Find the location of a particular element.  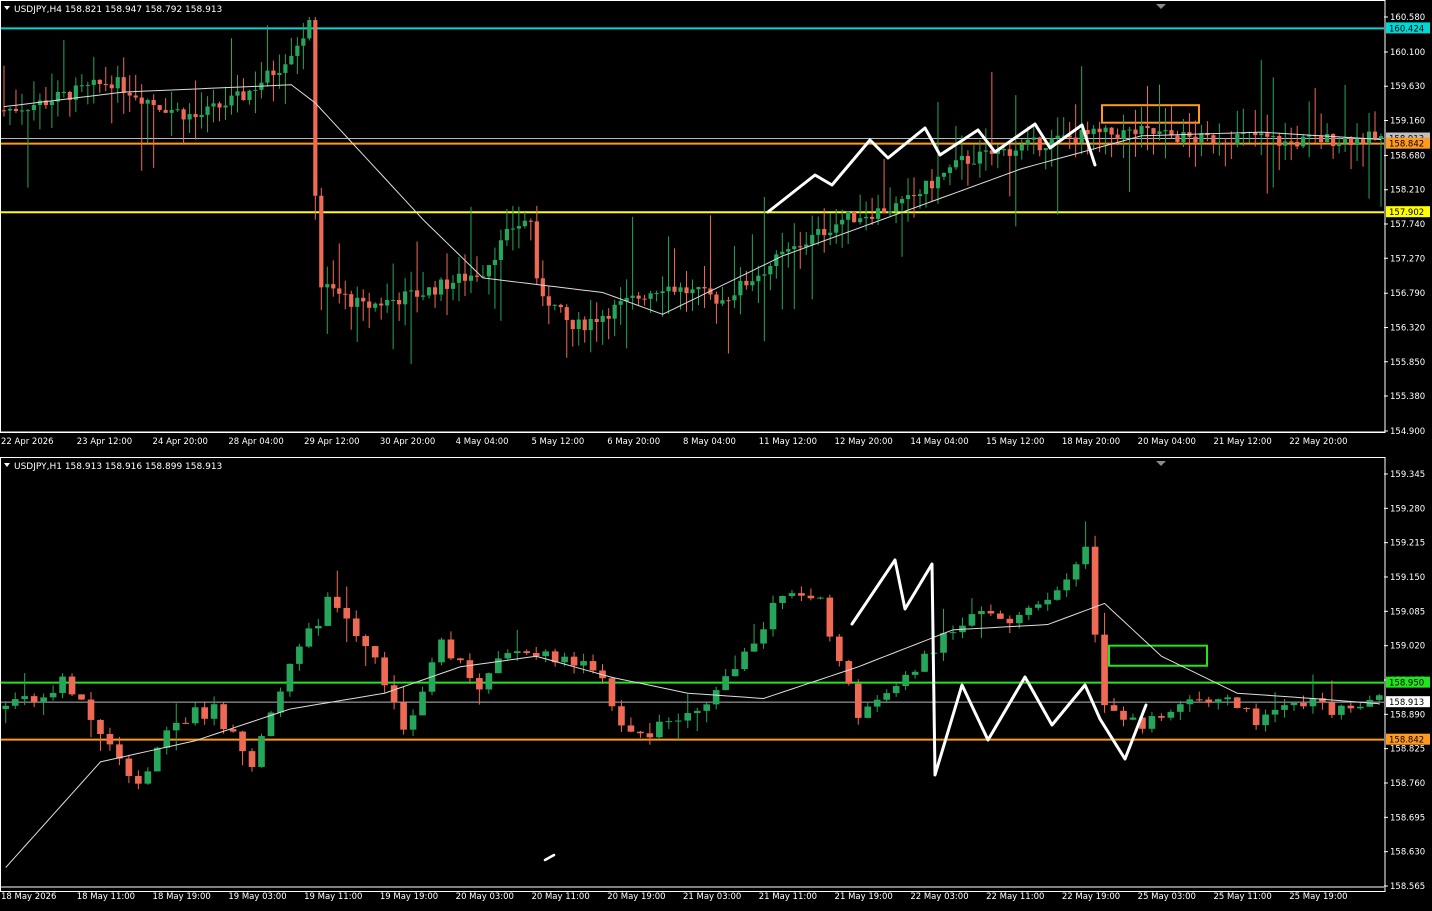

y-tick-label: 155.850 is located at coordinates (1407, 363).